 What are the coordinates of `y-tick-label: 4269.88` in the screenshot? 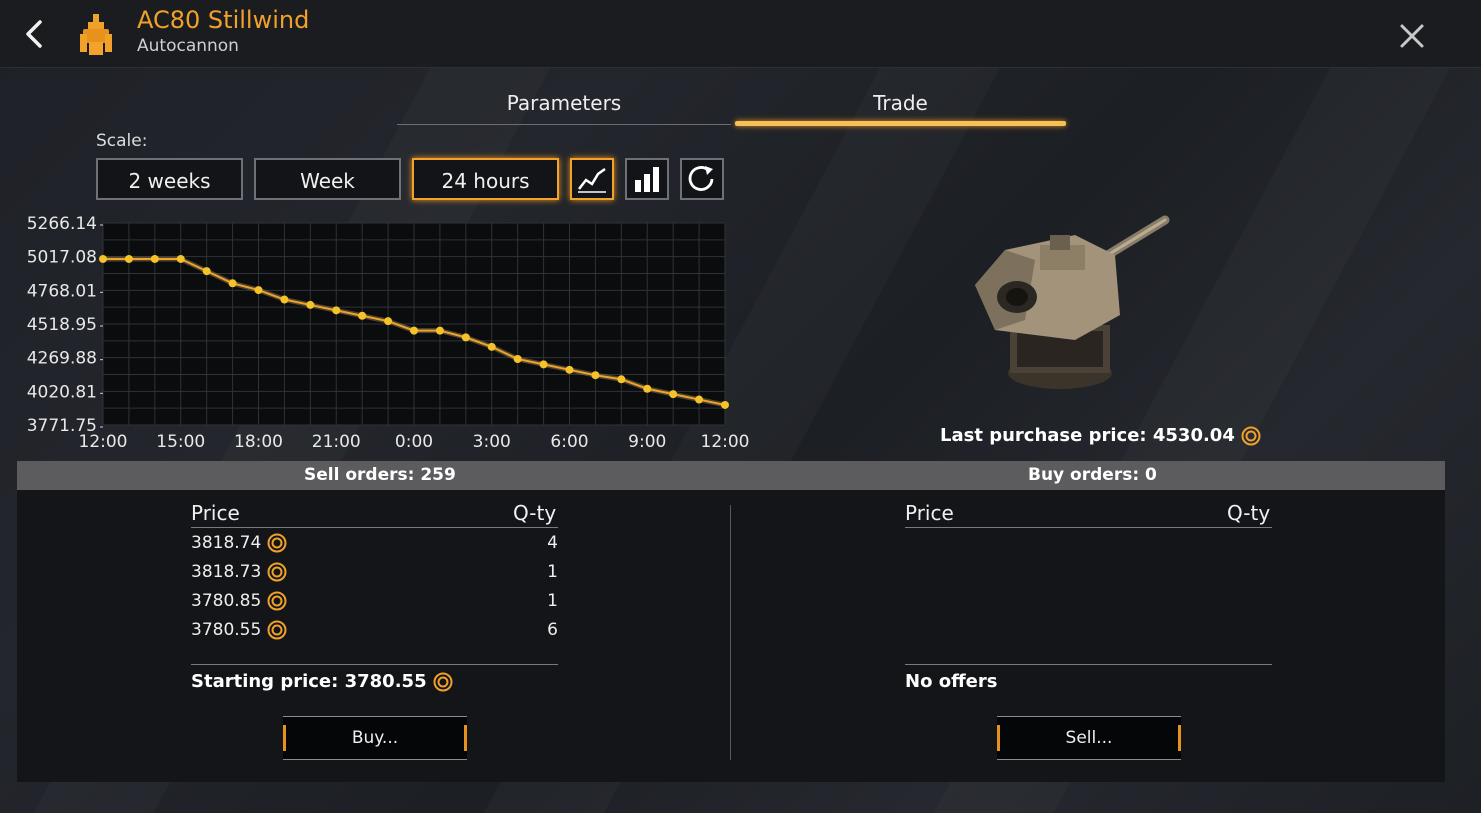 It's located at (62, 359).